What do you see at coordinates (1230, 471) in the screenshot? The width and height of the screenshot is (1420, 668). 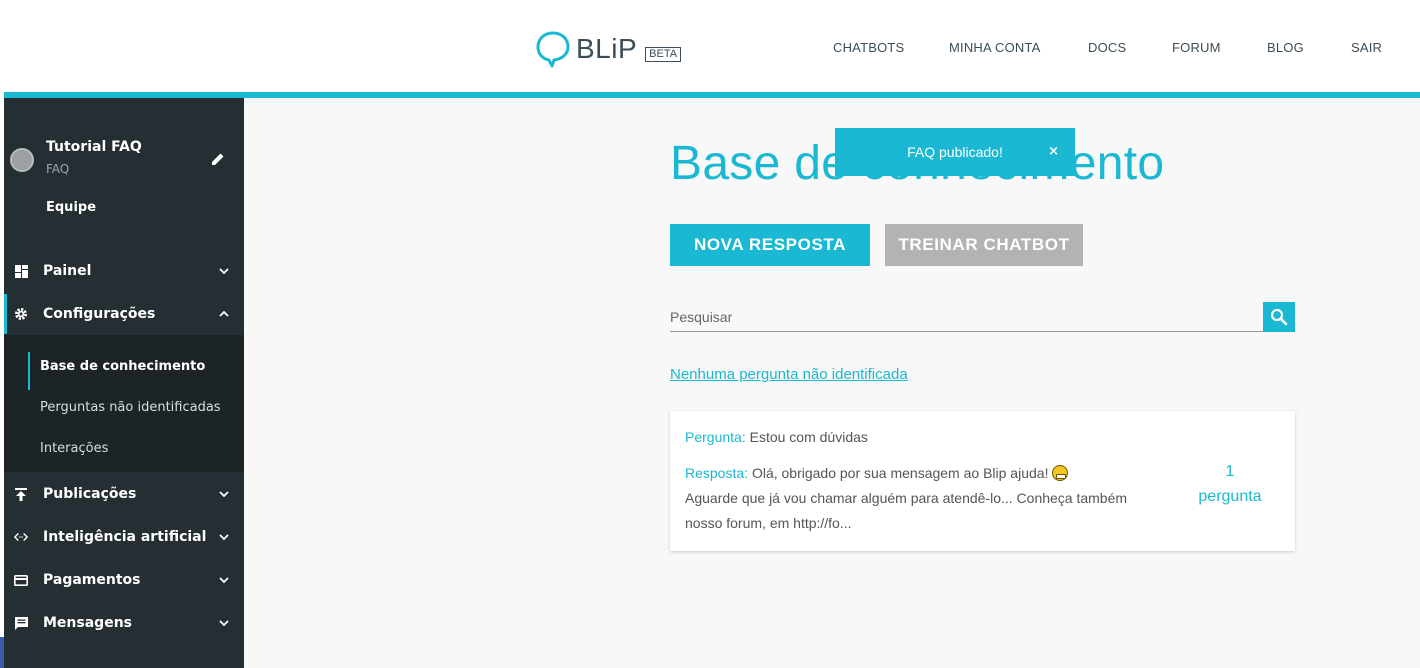 I see `question-count-number: 1` at bounding box center [1230, 471].